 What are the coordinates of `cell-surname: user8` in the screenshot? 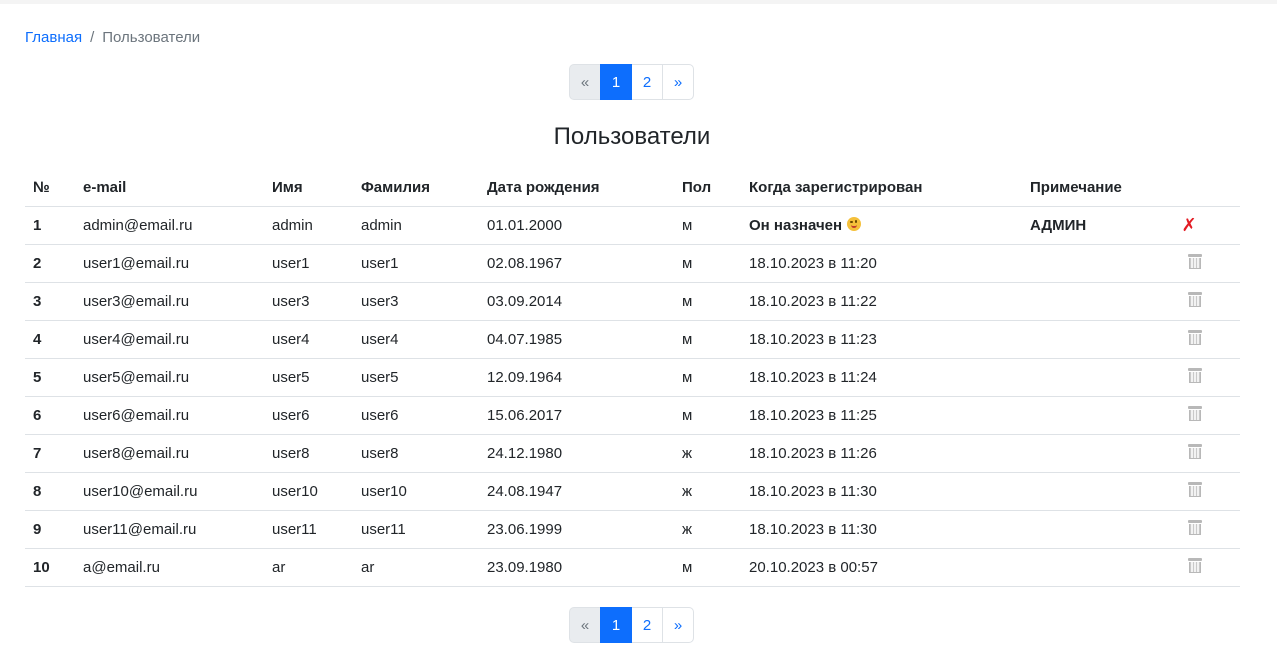 It's located at (416, 453).